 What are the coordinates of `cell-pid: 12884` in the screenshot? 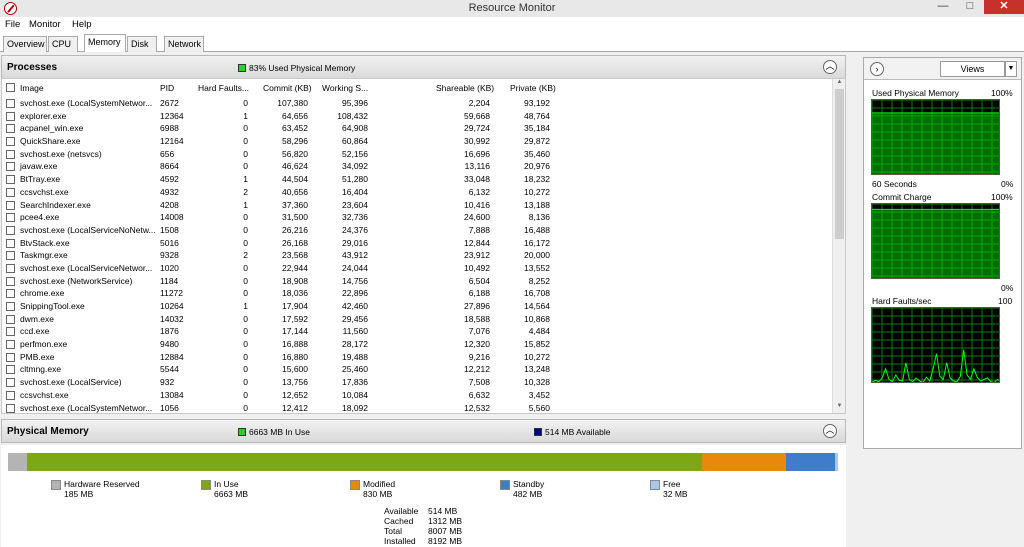 It's located at (172, 356).